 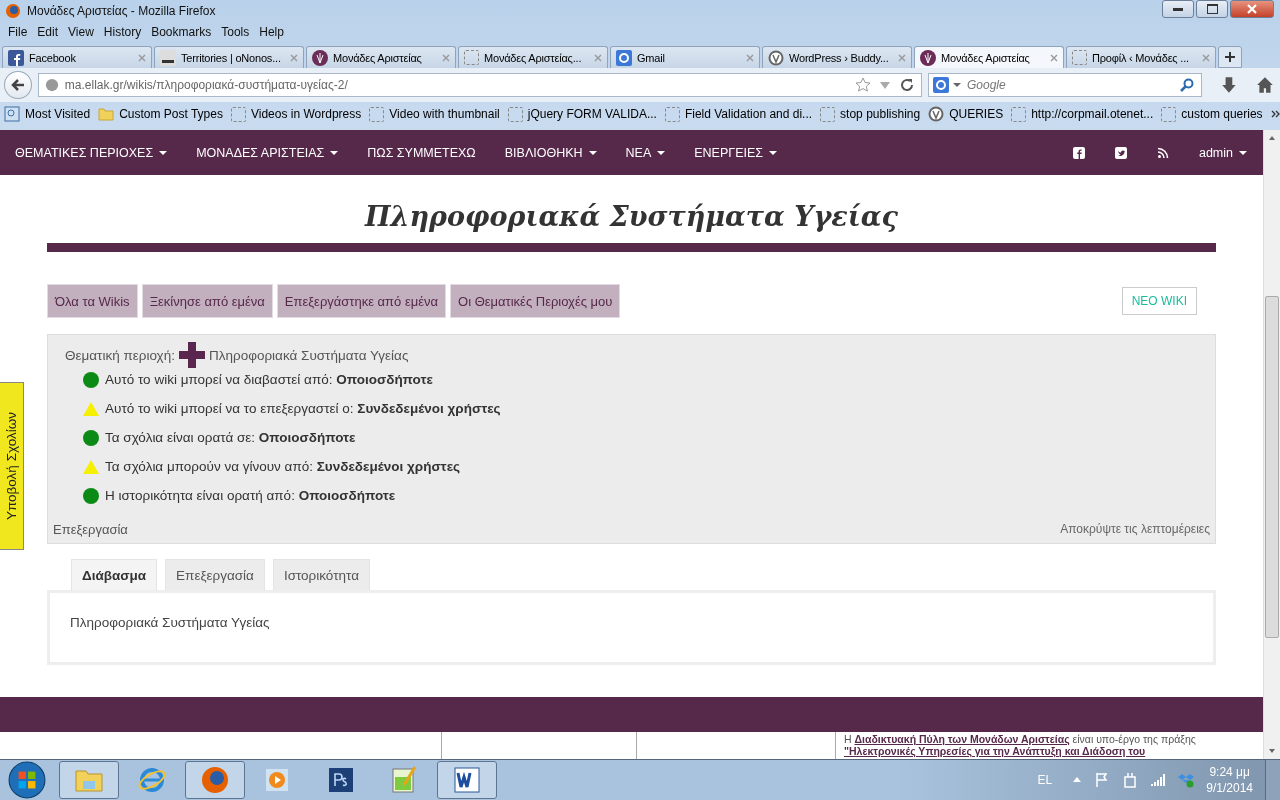 What do you see at coordinates (685, 57) in the screenshot?
I see `browser-tab: Gmail` at bounding box center [685, 57].